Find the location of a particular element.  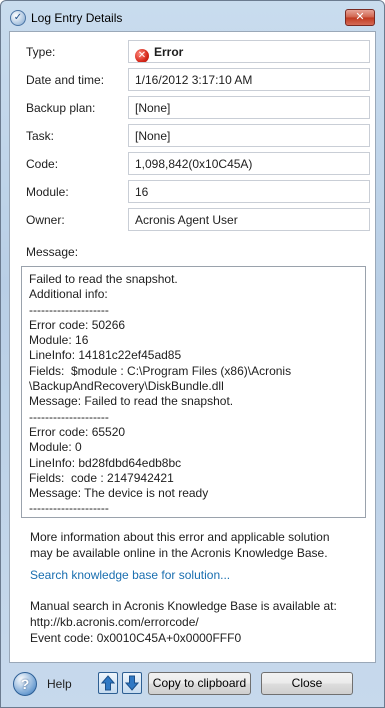

task-field: [None] is located at coordinates (249, 135).